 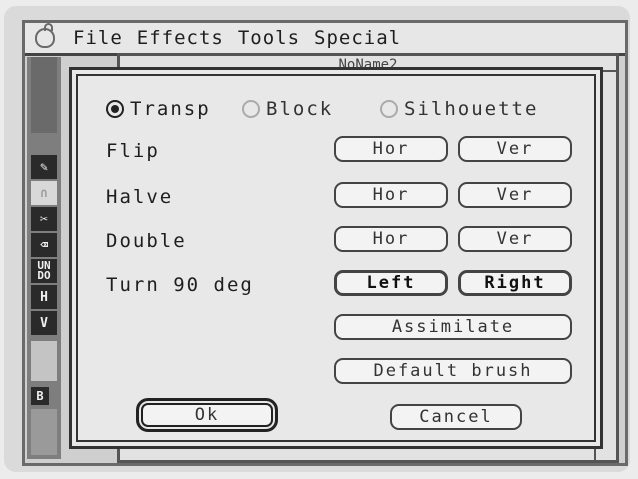 I want to click on halve-hor-button: Hor, so click(x=391, y=195).